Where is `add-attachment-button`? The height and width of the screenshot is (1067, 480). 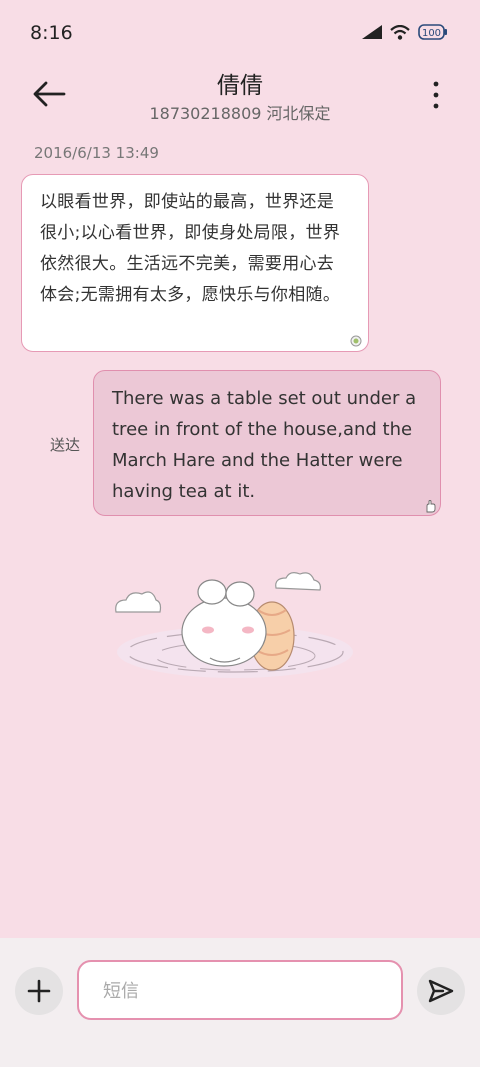 add-attachment-button is located at coordinates (39, 991).